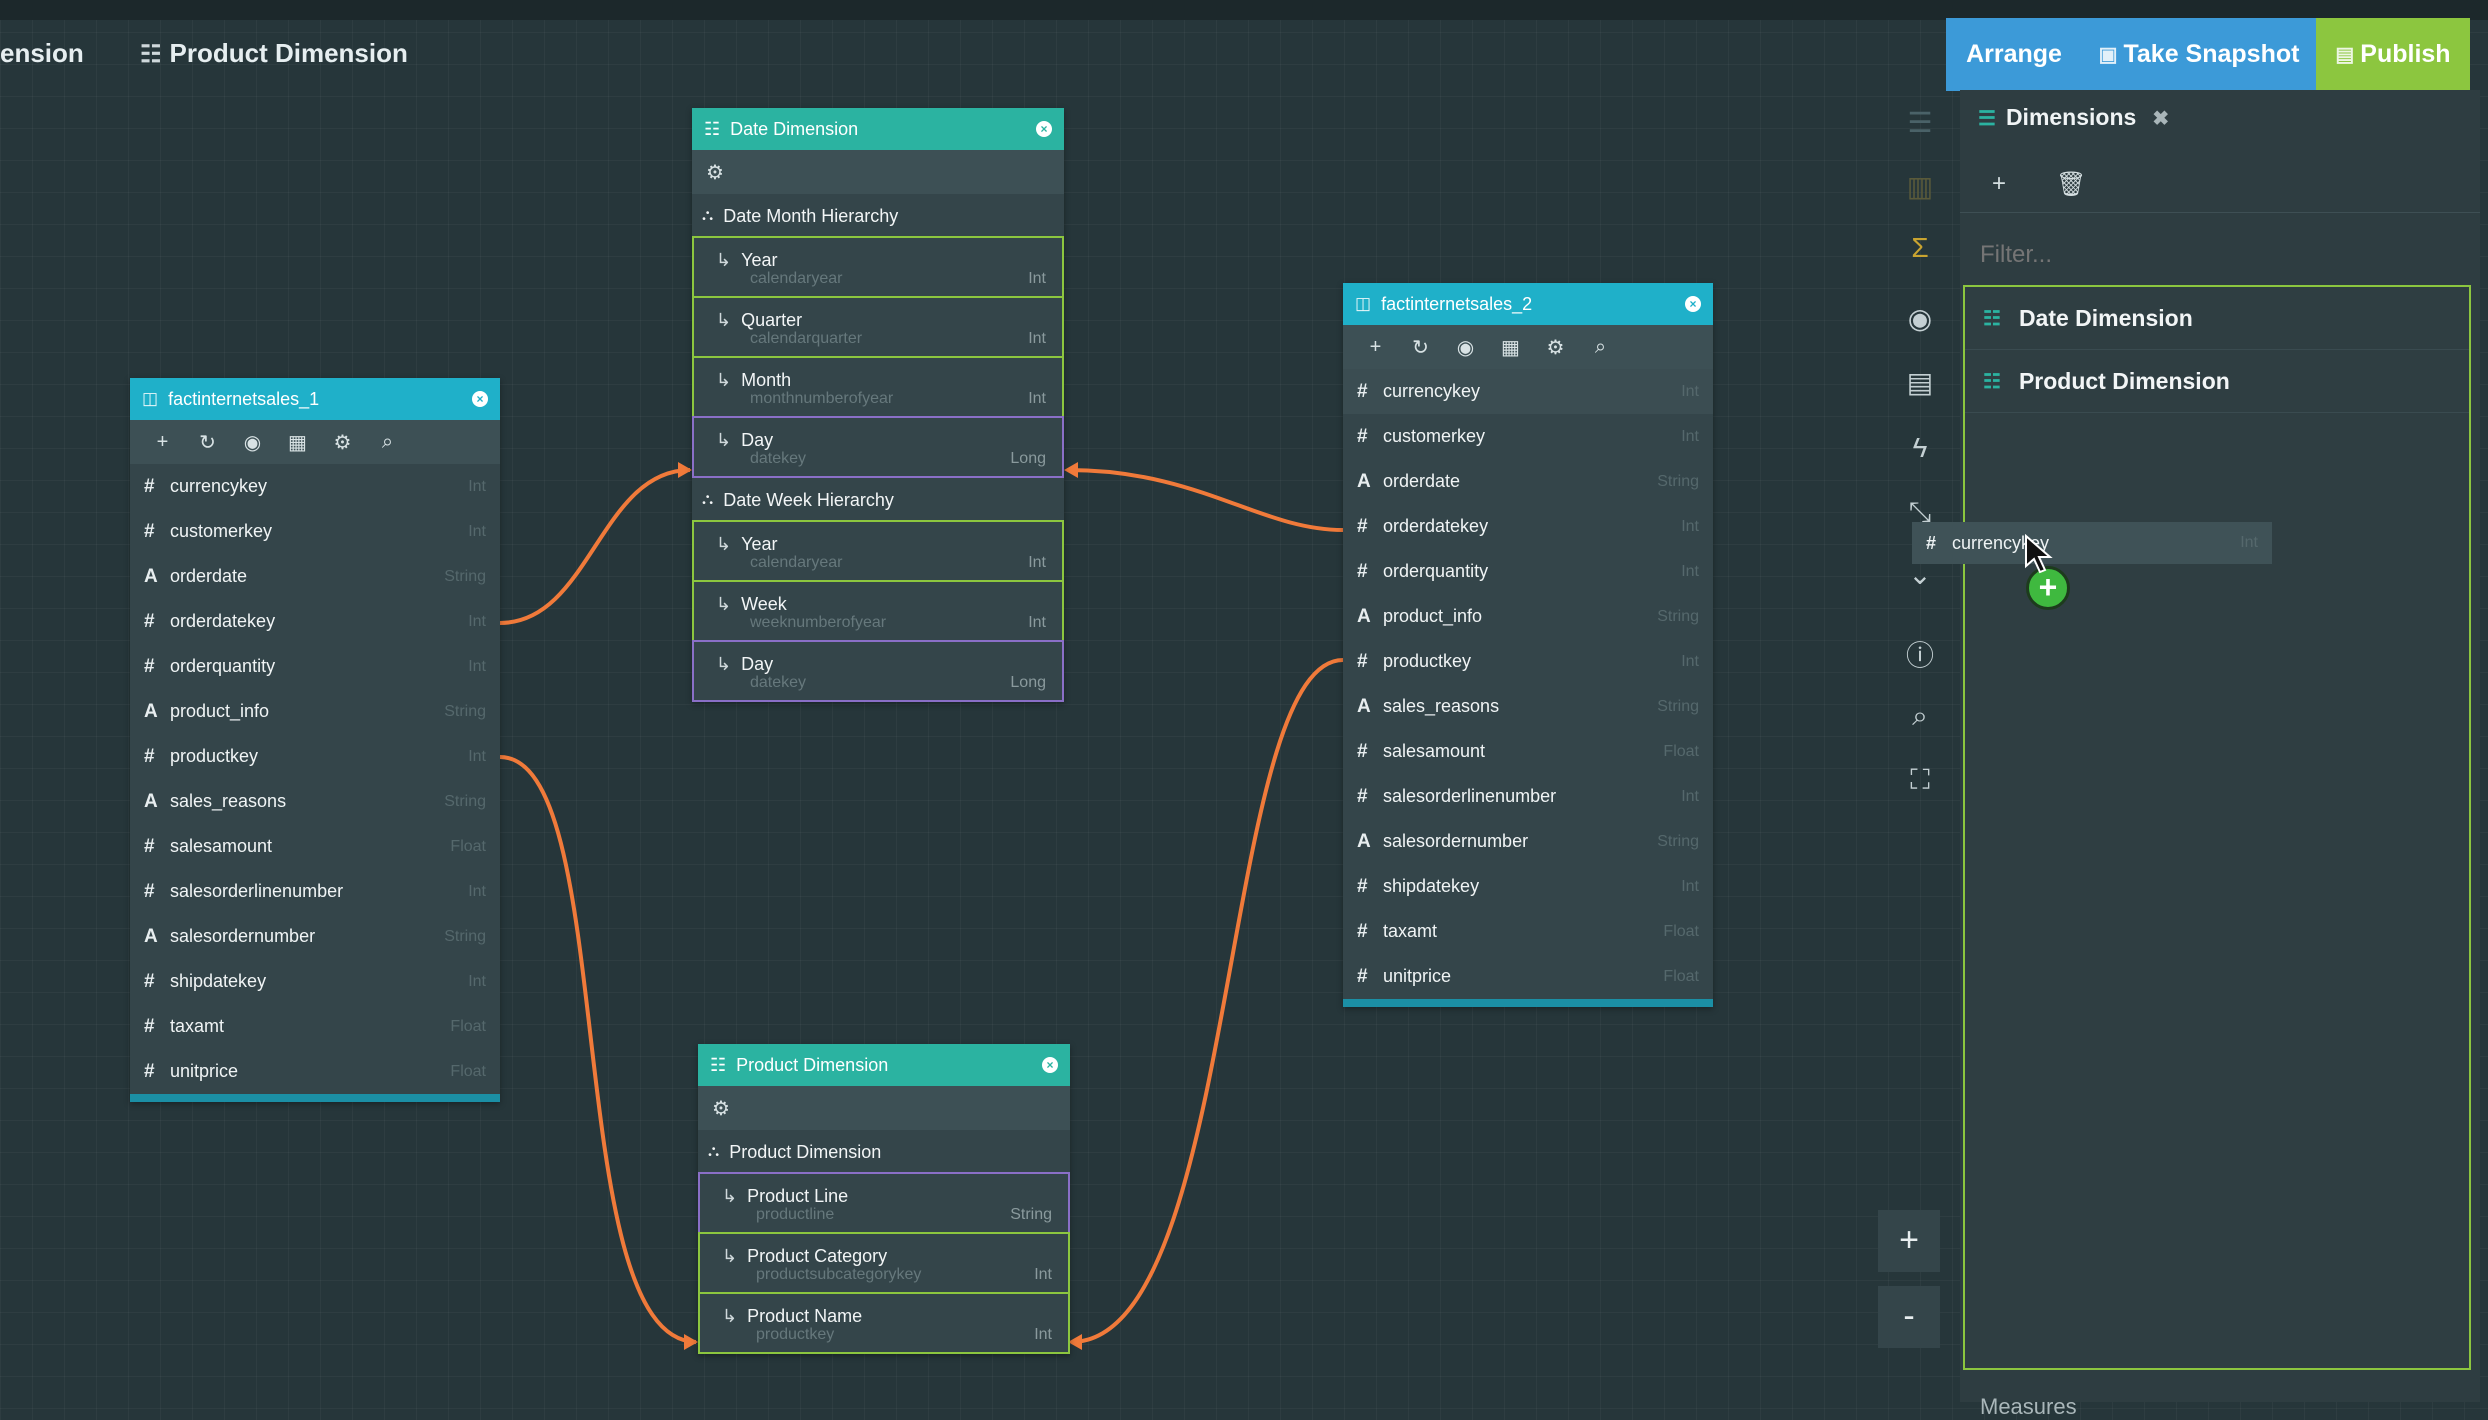  I want to click on hierarchy-level: ↳ Month monthnumberofyear Int, so click(878, 387).